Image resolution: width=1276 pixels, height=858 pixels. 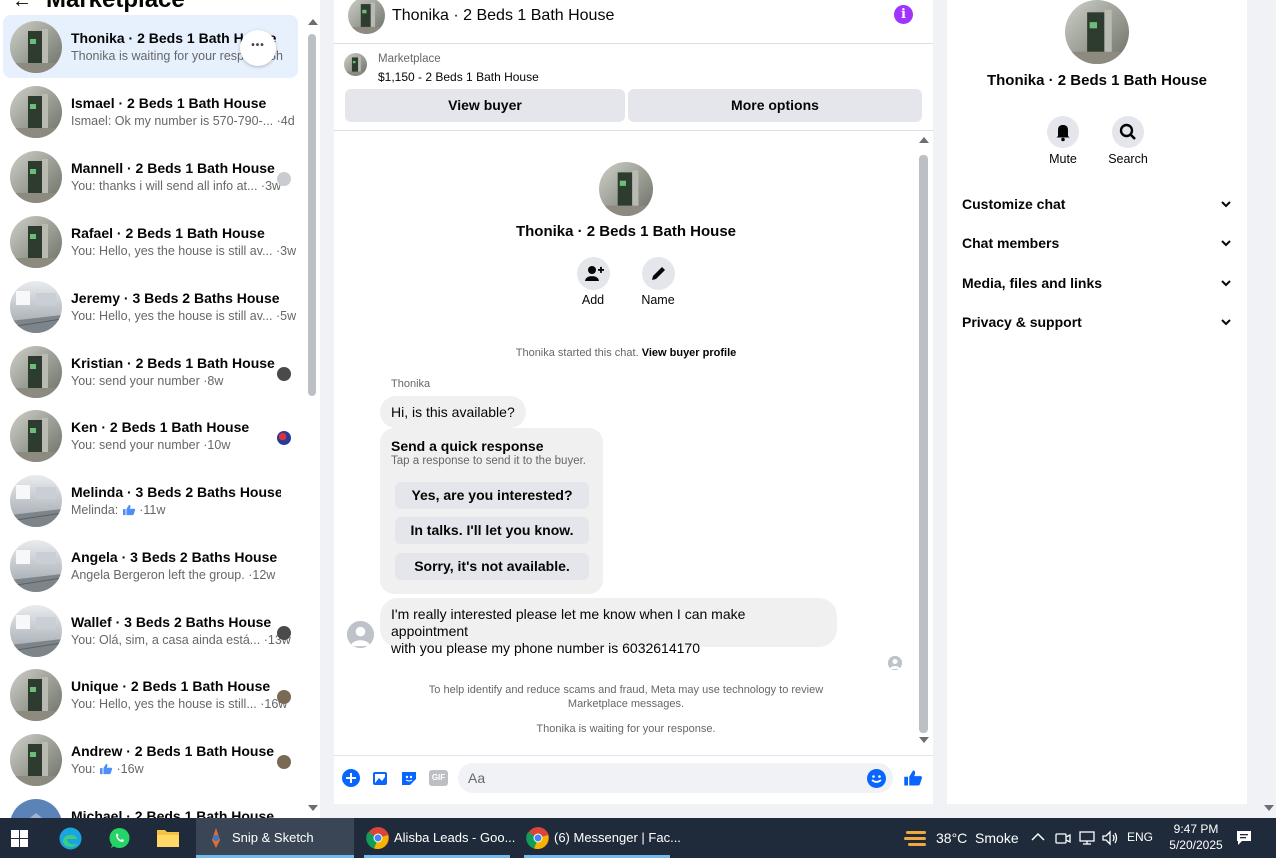 I want to click on conversation-item: Michael · 2 Beds 1 Bath House, so click(x=150, y=805).